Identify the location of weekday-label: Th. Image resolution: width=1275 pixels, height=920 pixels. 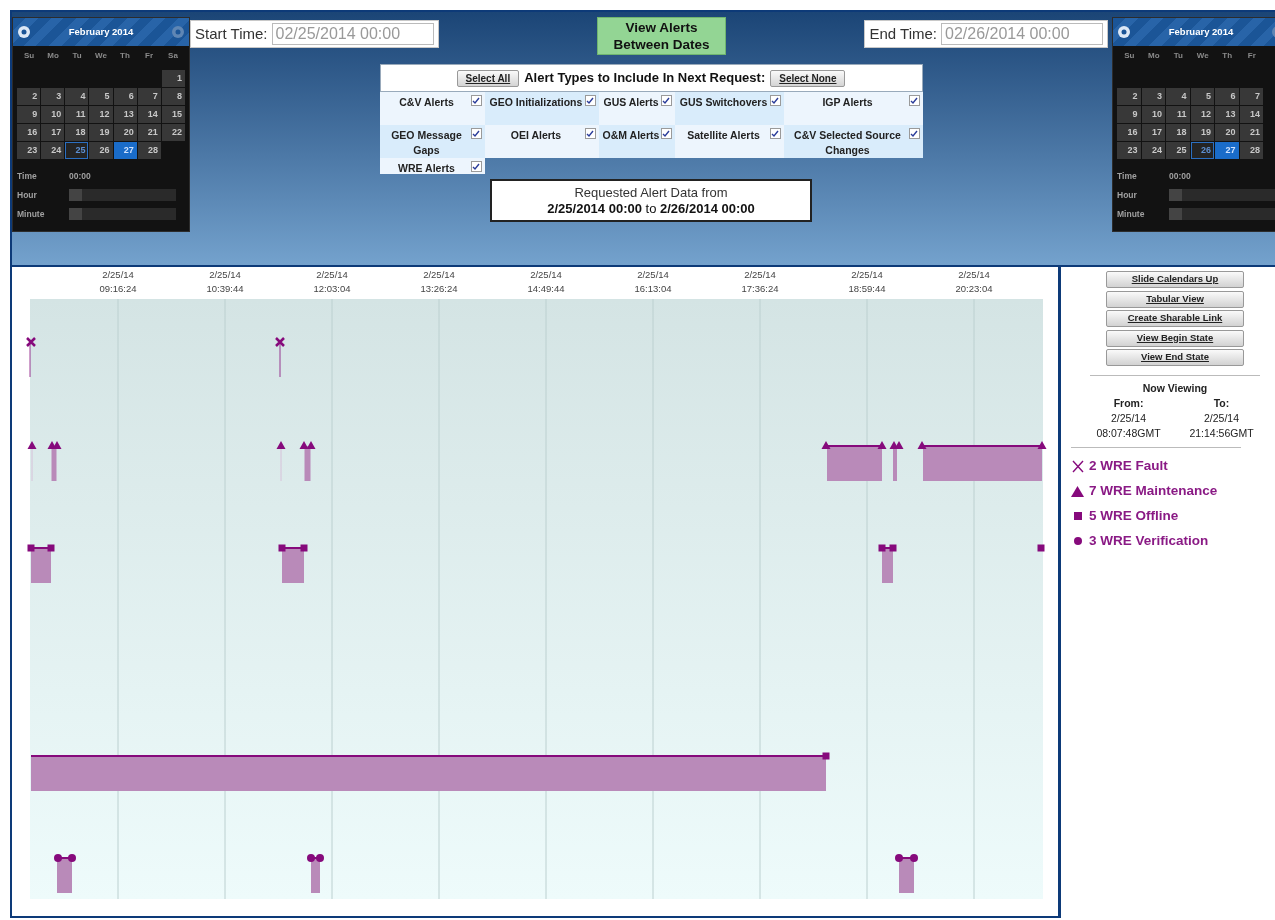
(1227, 56).